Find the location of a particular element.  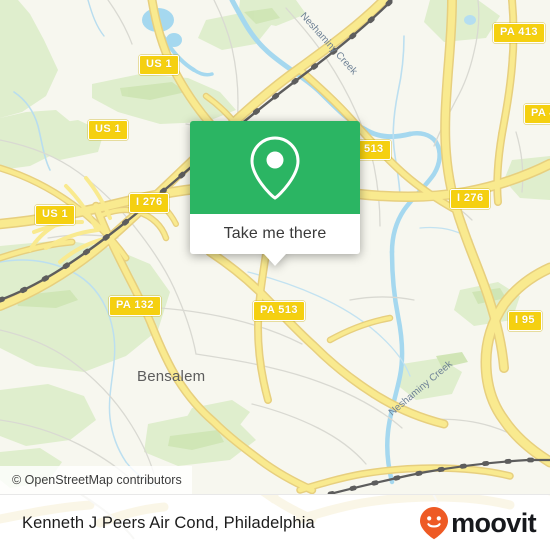

osm-attribution: © OpenStreetMap contributors is located at coordinates (96, 480).